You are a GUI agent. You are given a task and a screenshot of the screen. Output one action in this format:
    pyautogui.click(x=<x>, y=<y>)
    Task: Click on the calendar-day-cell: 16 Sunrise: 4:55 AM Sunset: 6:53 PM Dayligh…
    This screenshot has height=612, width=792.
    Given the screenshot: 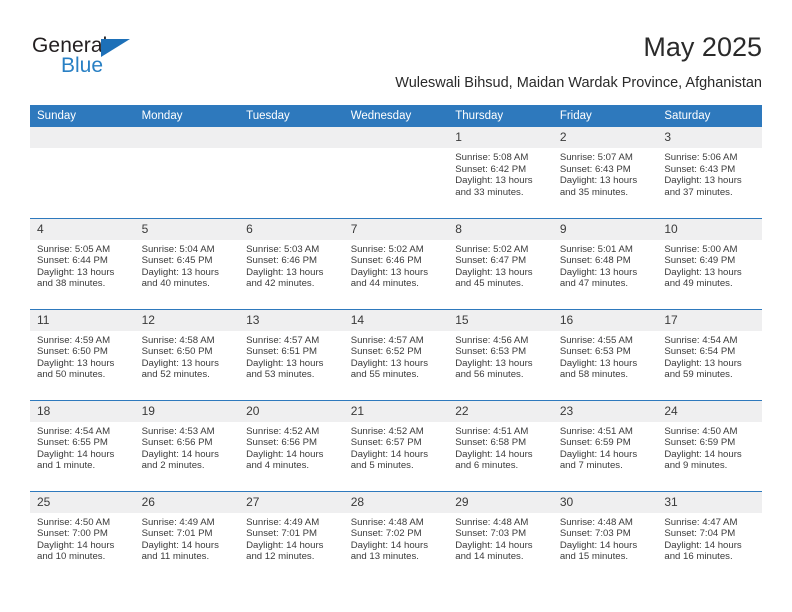 What is the action you would take?
    pyautogui.click(x=605, y=354)
    